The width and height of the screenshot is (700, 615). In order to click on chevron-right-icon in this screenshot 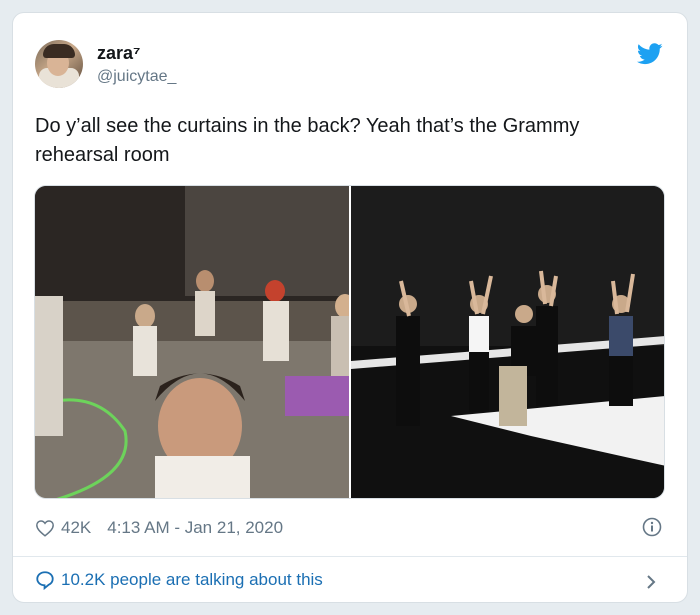, I will do `click(651, 582)`.